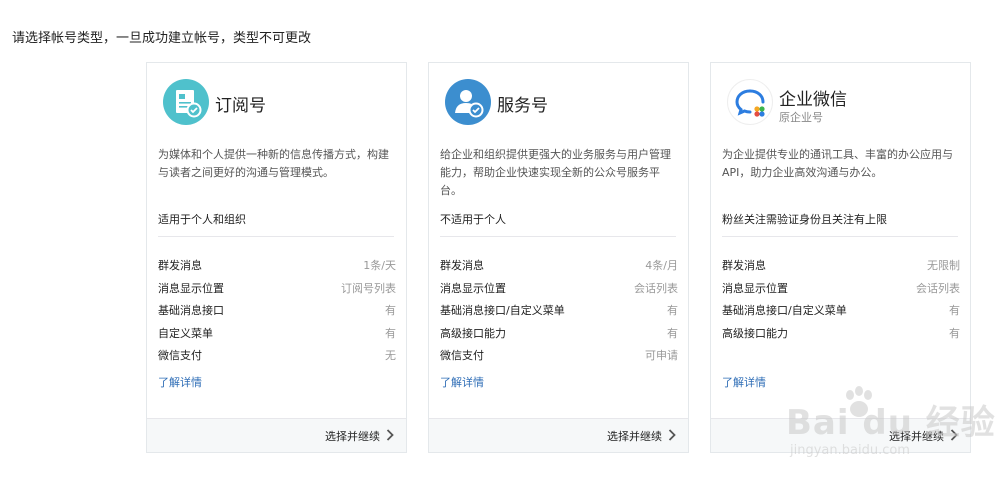  I want to click on card-header: 企业微信 原企业号, so click(843, 103).